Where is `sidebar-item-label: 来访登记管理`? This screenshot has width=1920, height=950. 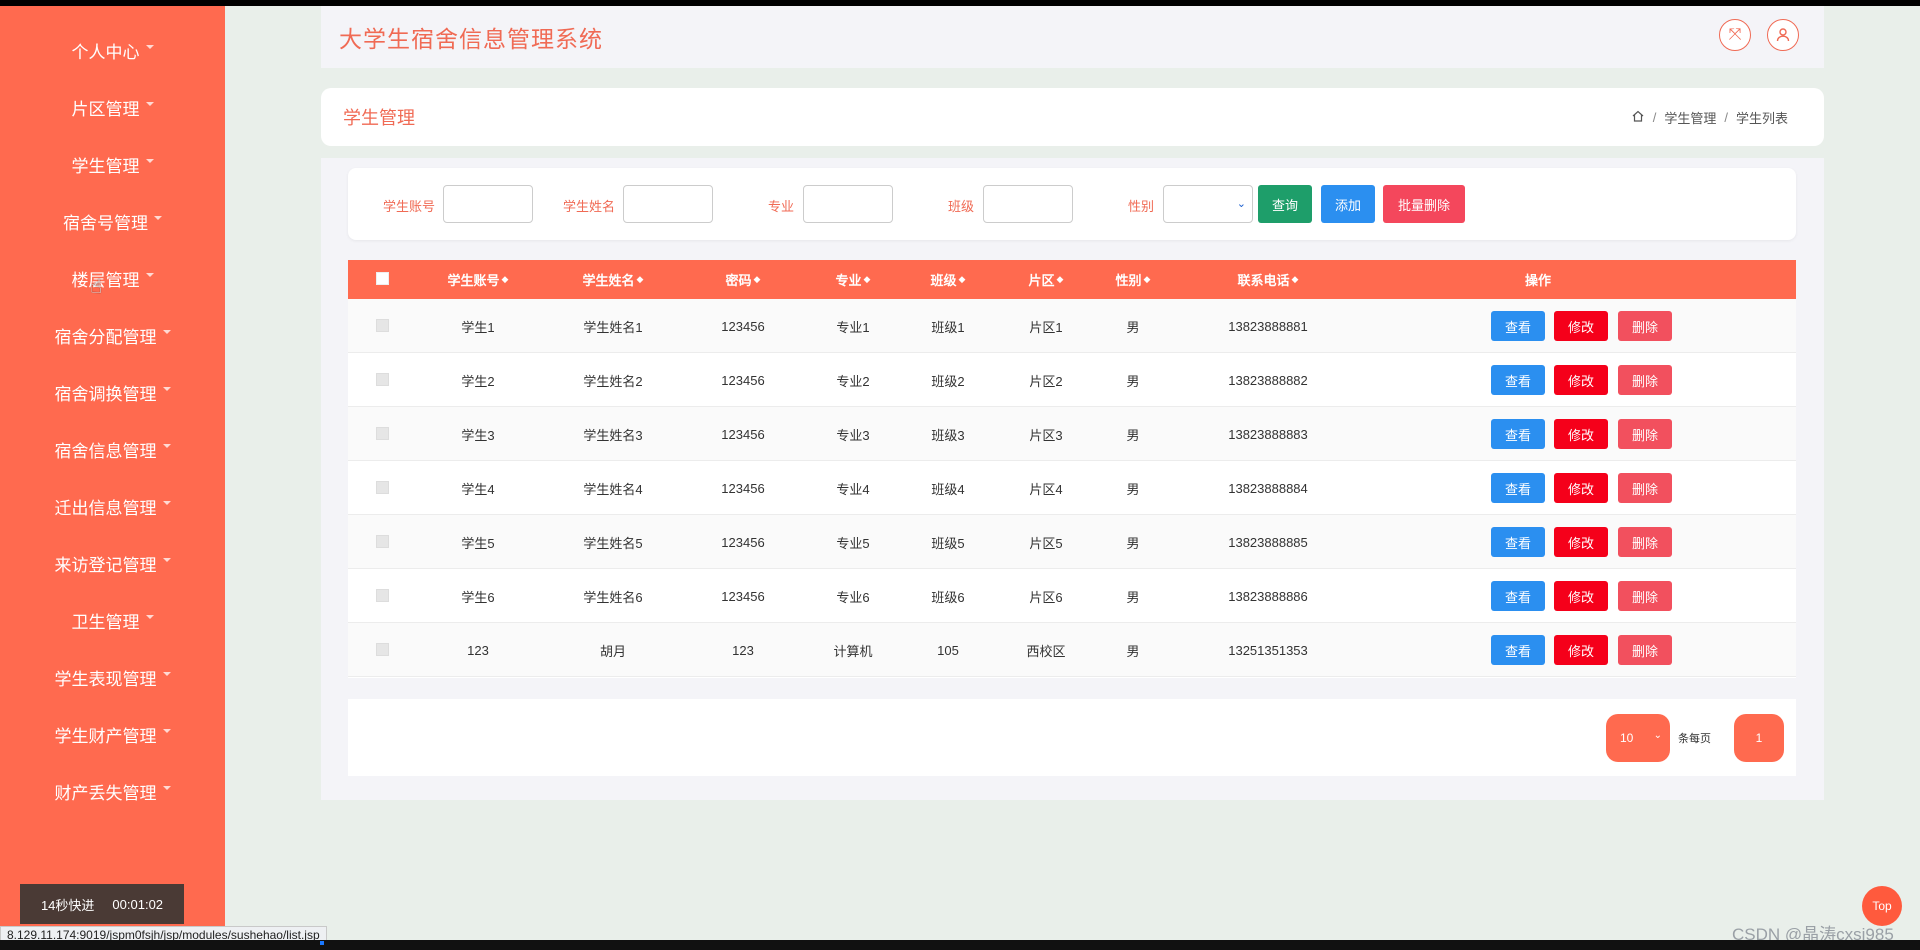 sidebar-item-label: 来访登记管理 is located at coordinates (105, 565).